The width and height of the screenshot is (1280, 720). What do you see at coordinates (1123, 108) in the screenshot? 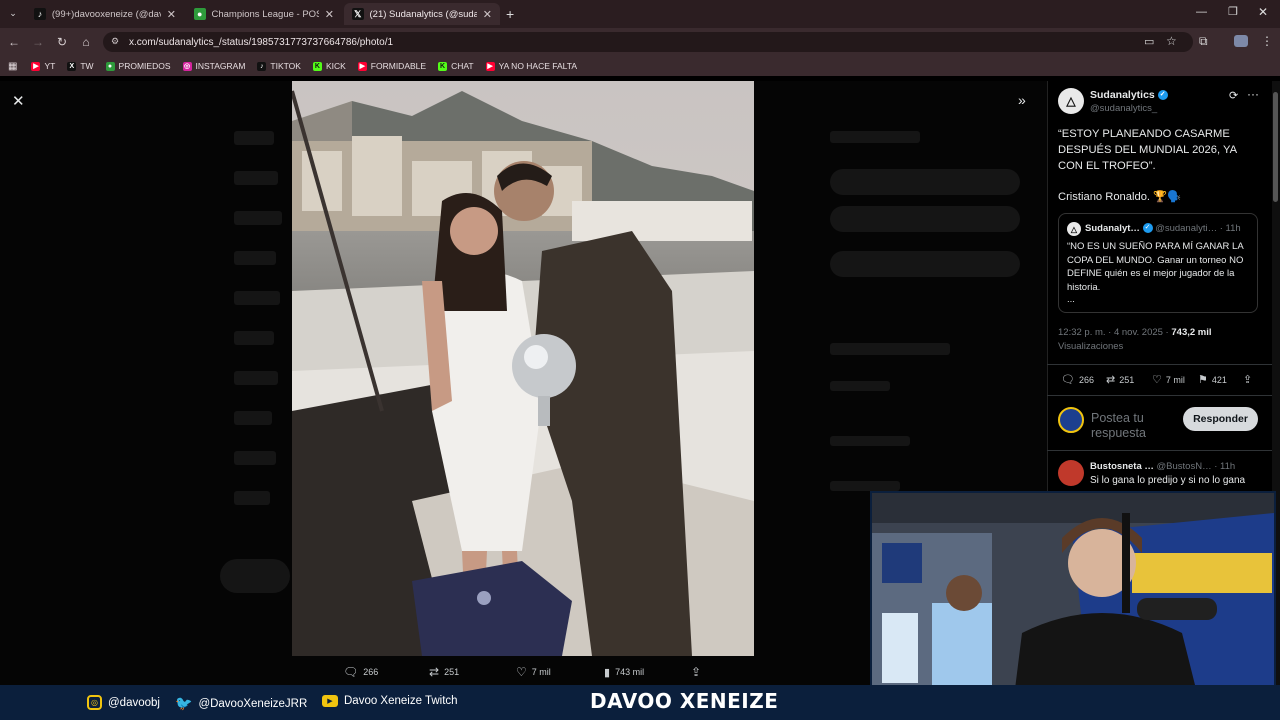
I see `author-handle: @sudanalytics_` at bounding box center [1123, 108].